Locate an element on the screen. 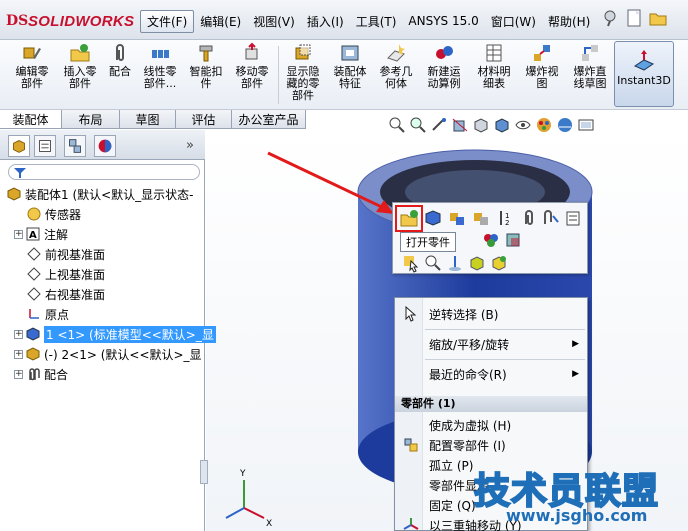  view-settings-icon is located at coordinates (586, 125).